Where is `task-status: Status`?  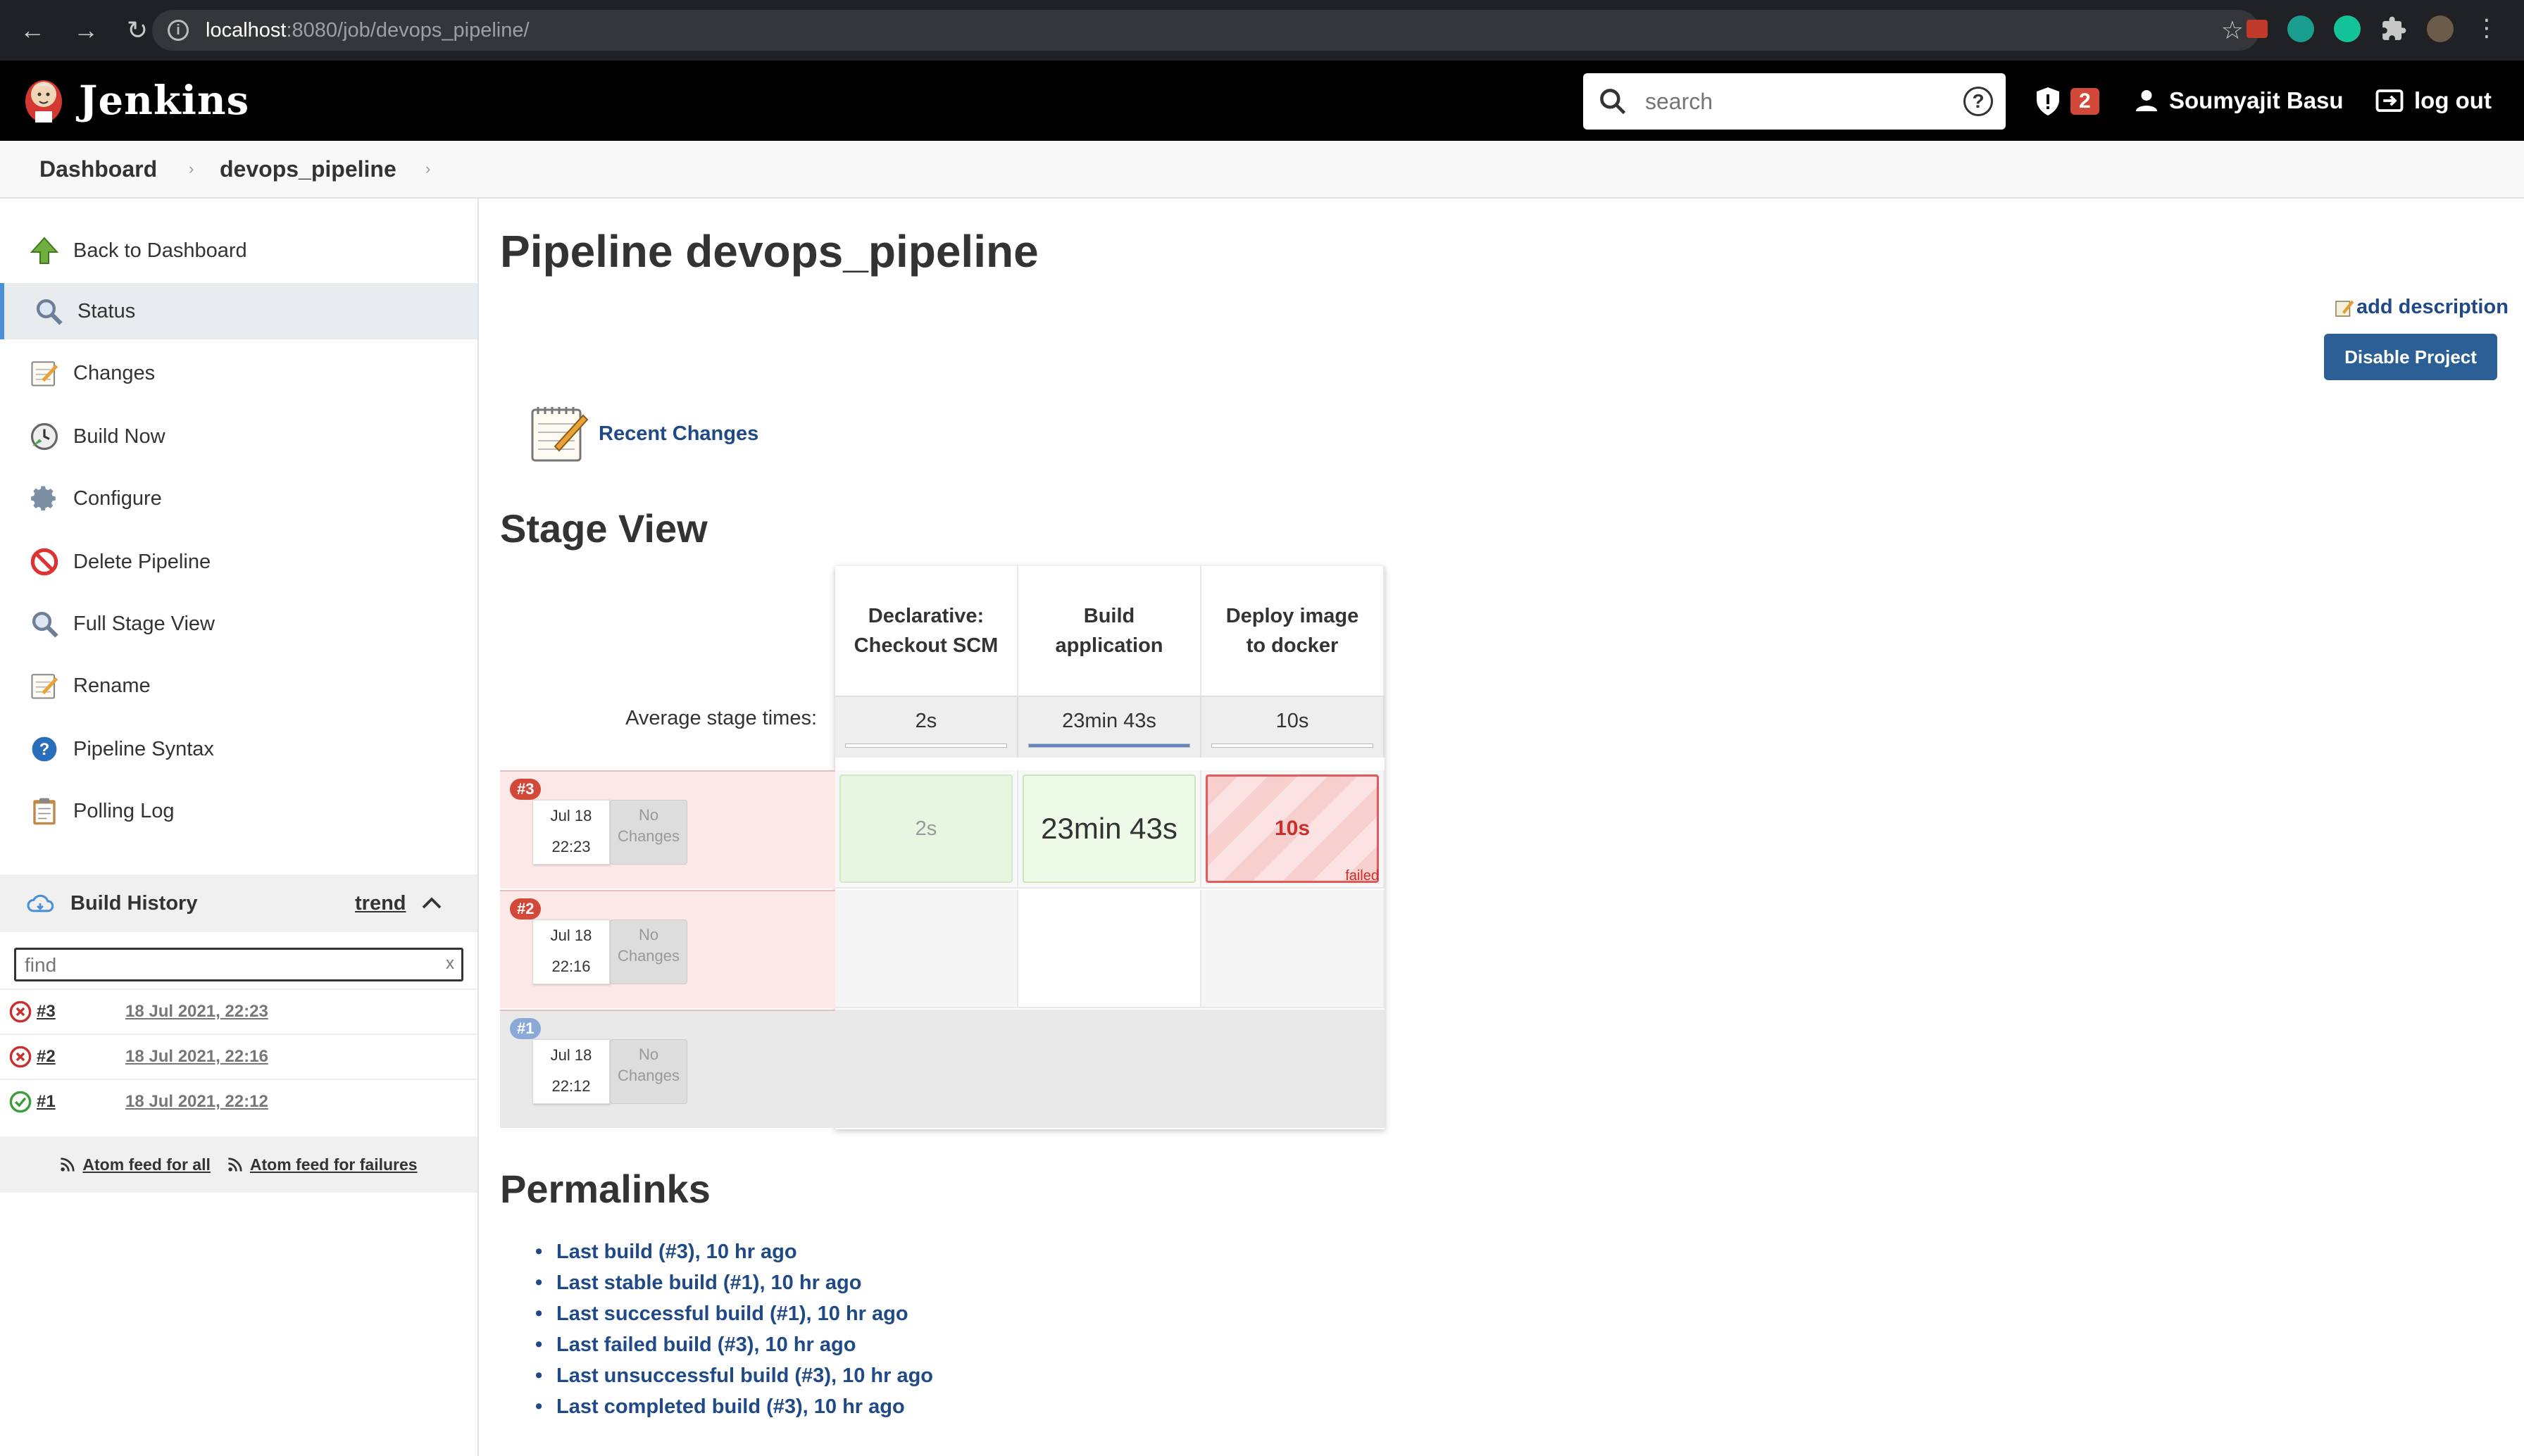
task-status: Status is located at coordinates (239, 311).